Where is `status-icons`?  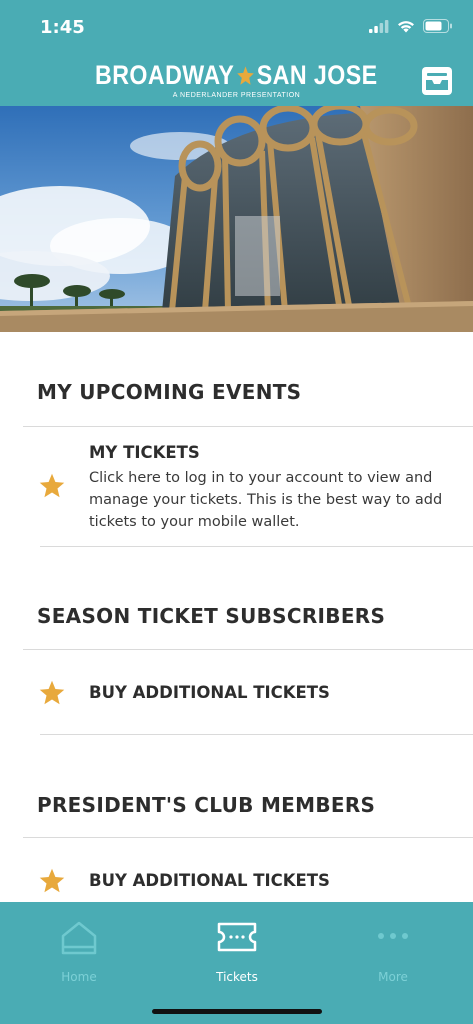 status-icons is located at coordinates (411, 26).